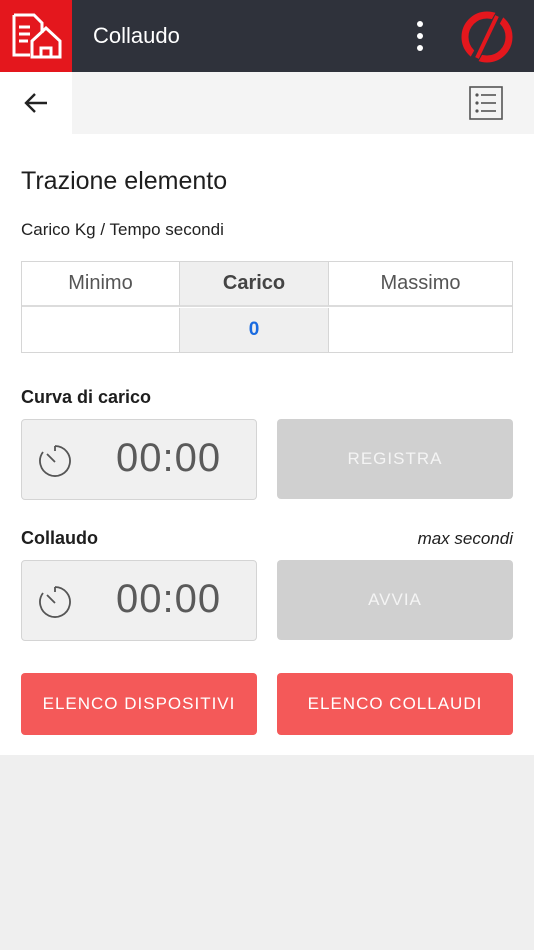  Describe the element at coordinates (124, 181) in the screenshot. I see `section-title: Trazione elemento` at that location.